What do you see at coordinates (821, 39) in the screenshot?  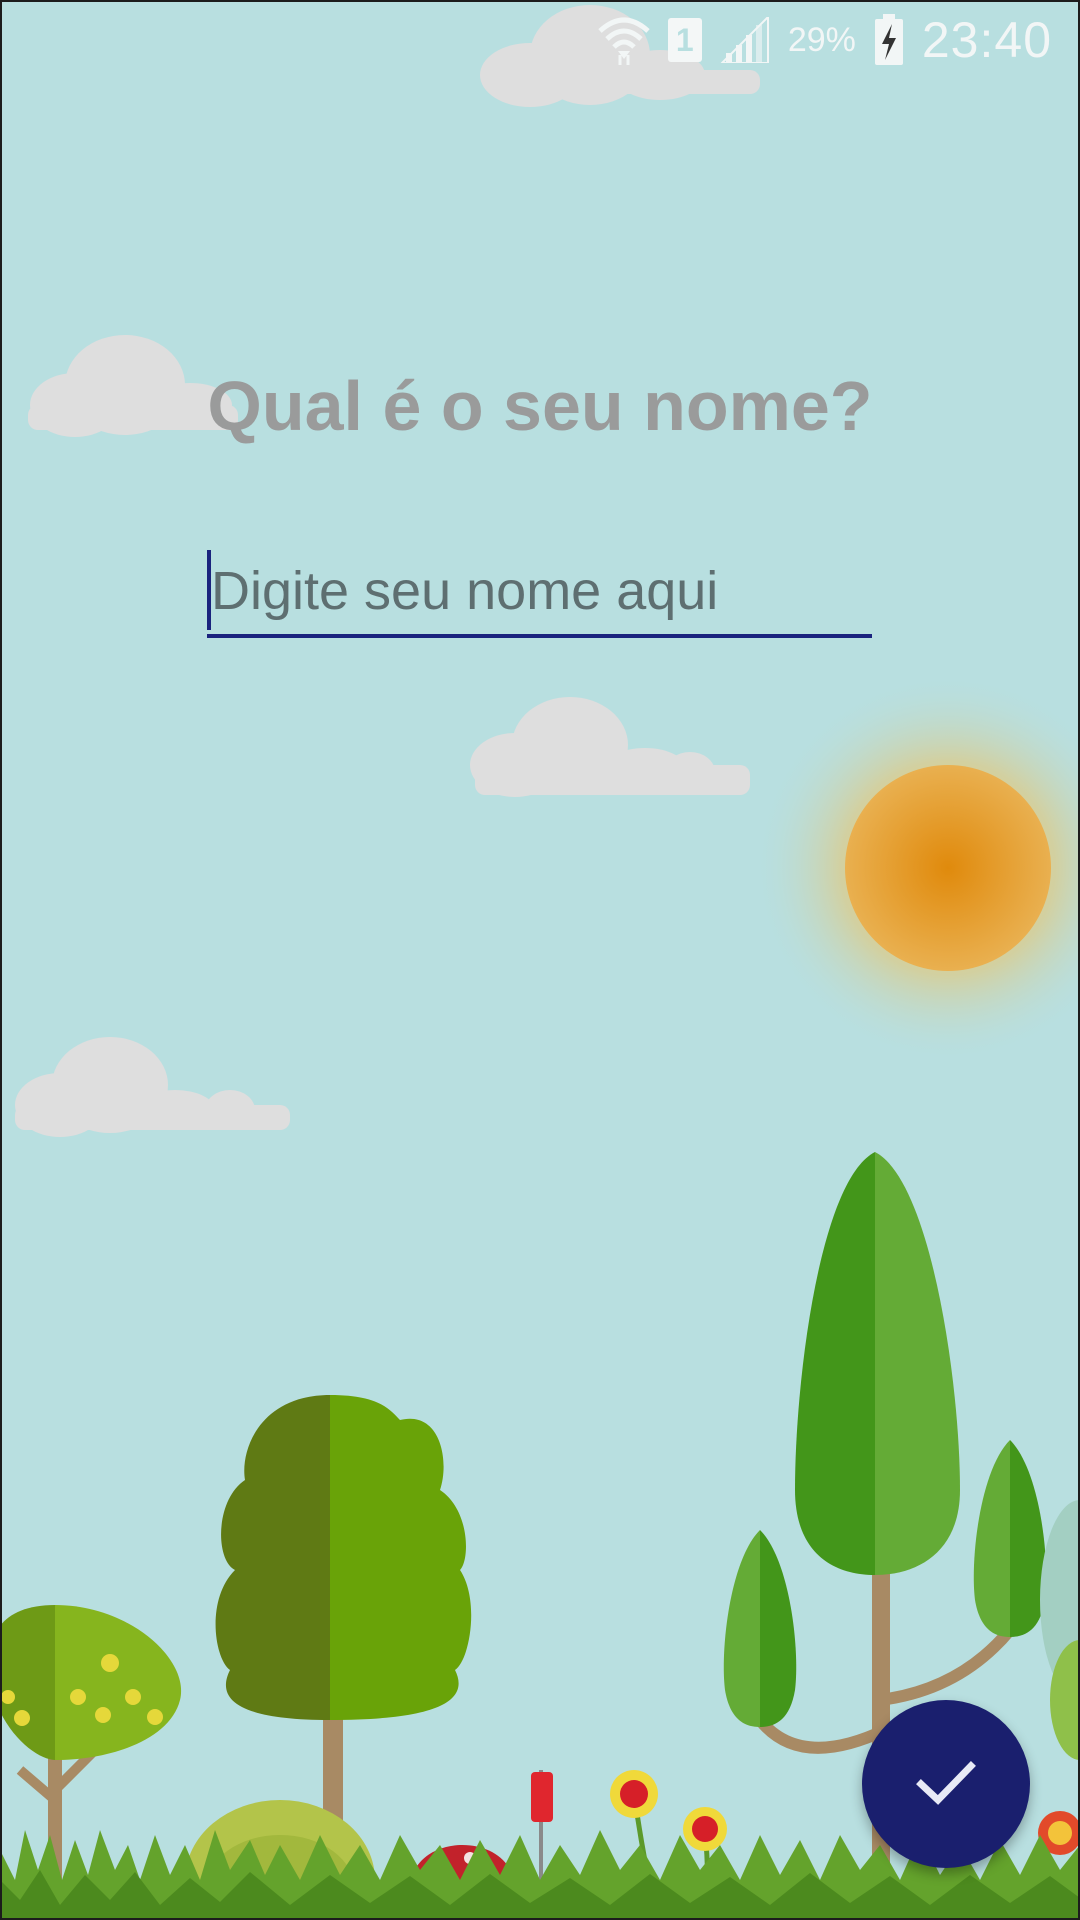 I see `battery-percent: 29%` at bounding box center [821, 39].